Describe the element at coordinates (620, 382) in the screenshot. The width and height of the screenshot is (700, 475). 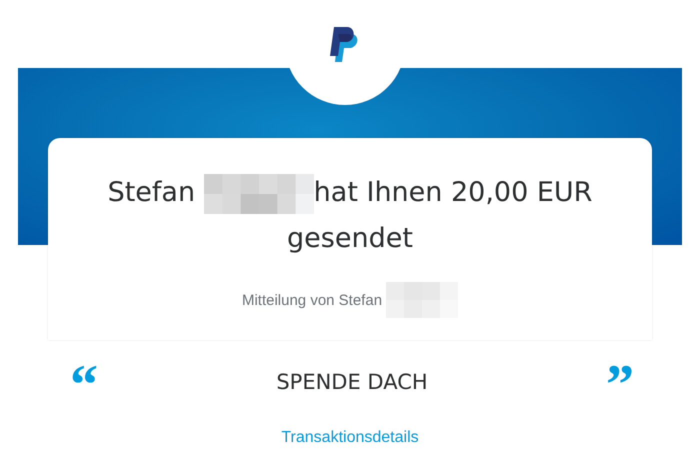
I see `closing-quote: ”` at that location.